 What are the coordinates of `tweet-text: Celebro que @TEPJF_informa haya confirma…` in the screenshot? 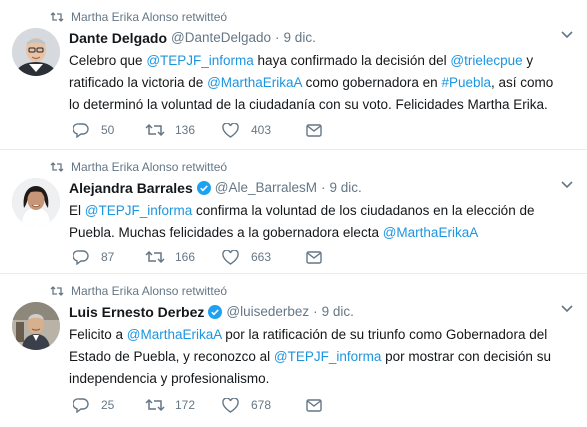 It's located at (321, 83).